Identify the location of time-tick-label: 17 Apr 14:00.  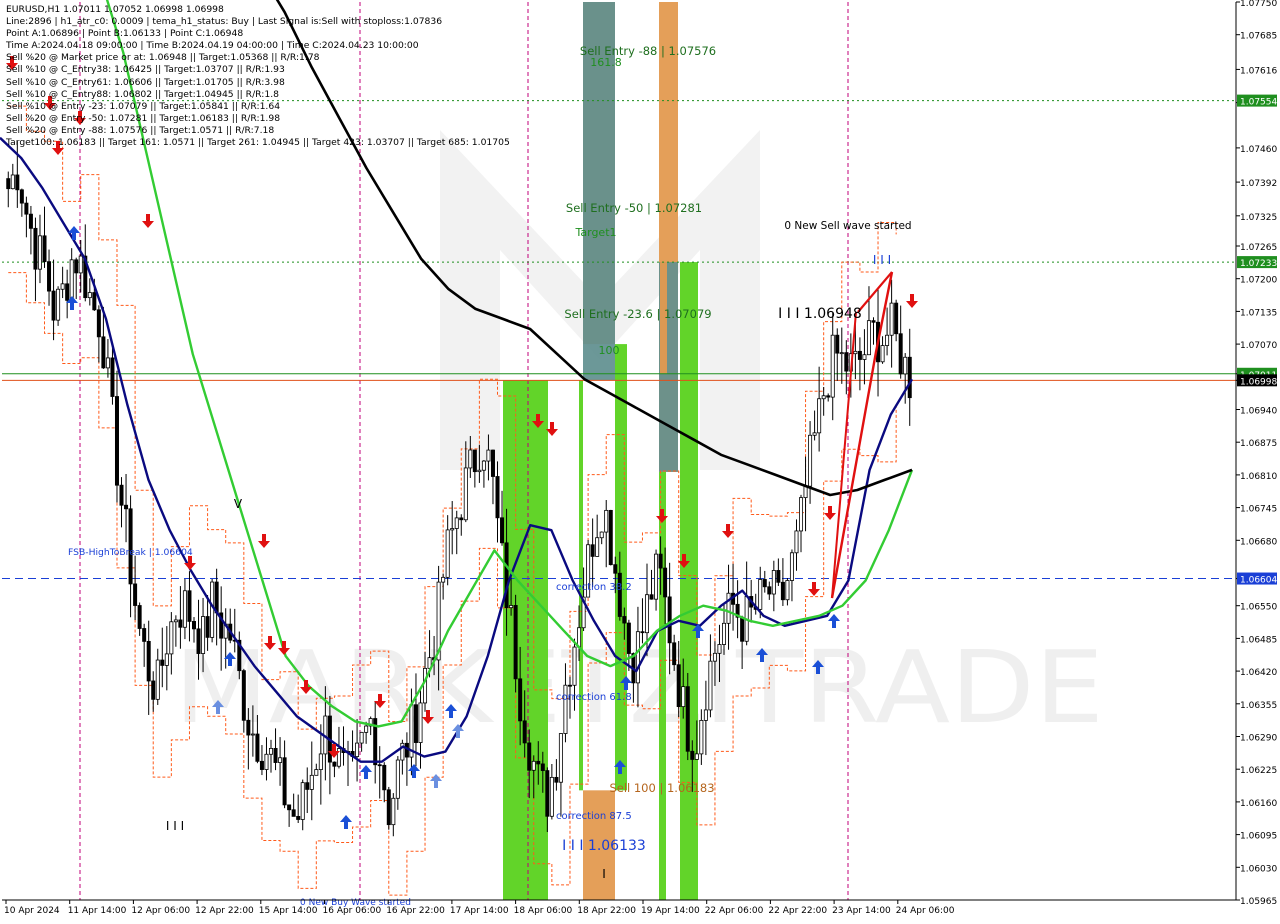
(479, 911).